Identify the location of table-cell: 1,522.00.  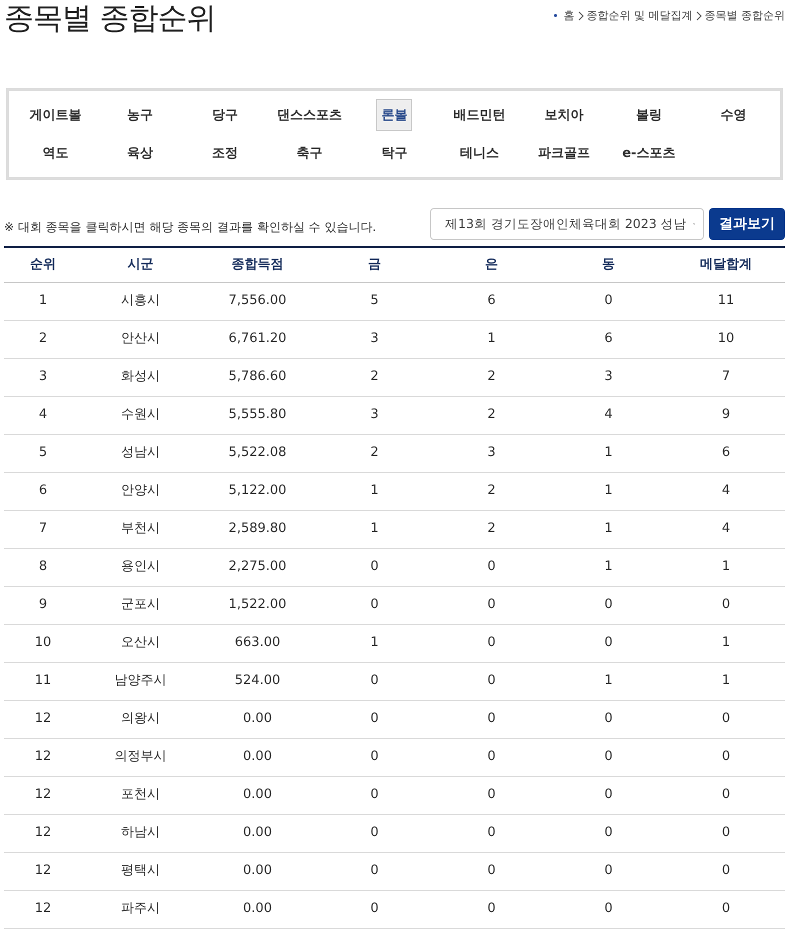
(257, 605).